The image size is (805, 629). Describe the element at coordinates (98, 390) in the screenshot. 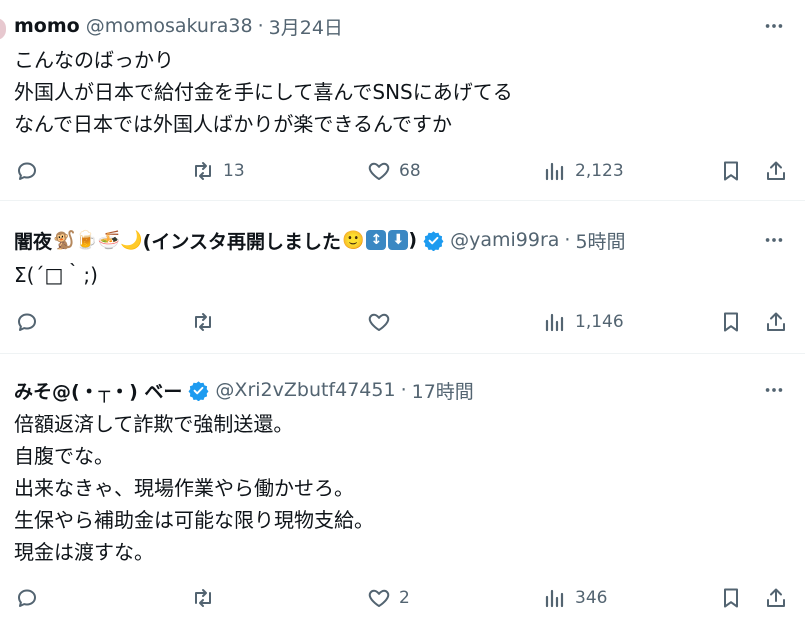

I see `author-name: みそ@(・┬・) ベー` at that location.